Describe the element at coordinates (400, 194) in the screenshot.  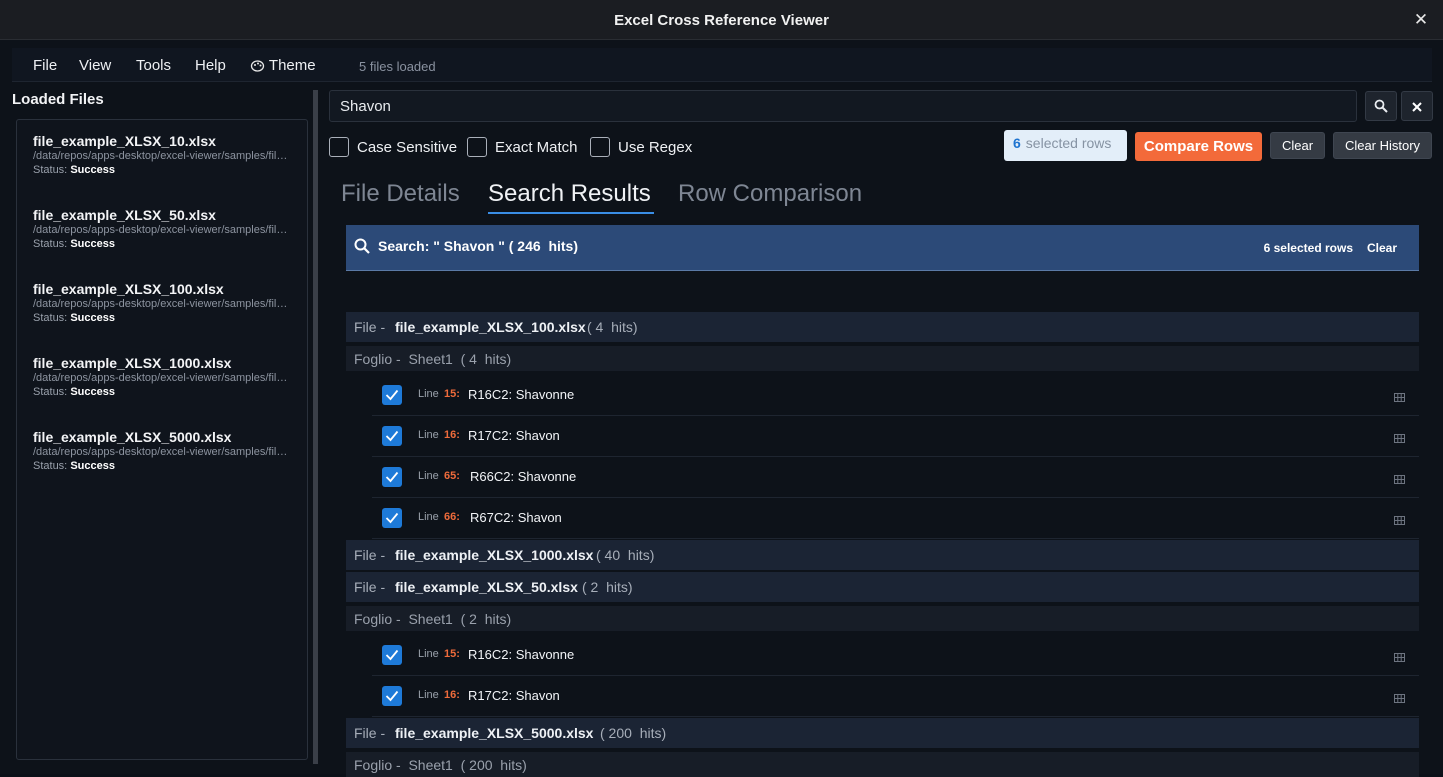
I see `tab-file-details: File Details` at that location.